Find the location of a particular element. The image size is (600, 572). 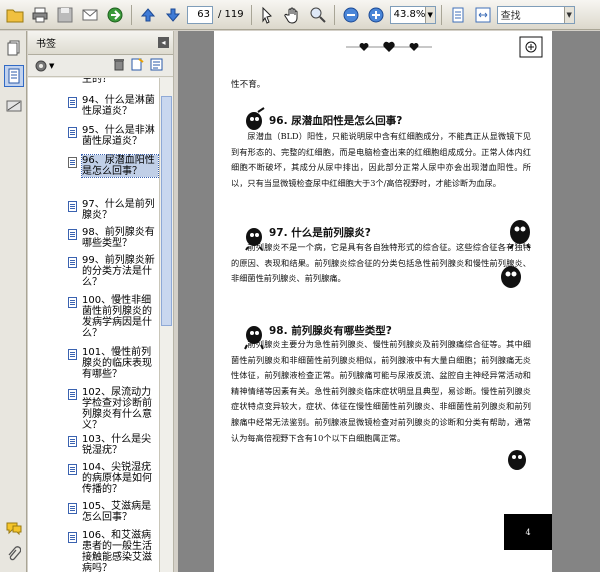

printer-icon is located at coordinates (40, 14).